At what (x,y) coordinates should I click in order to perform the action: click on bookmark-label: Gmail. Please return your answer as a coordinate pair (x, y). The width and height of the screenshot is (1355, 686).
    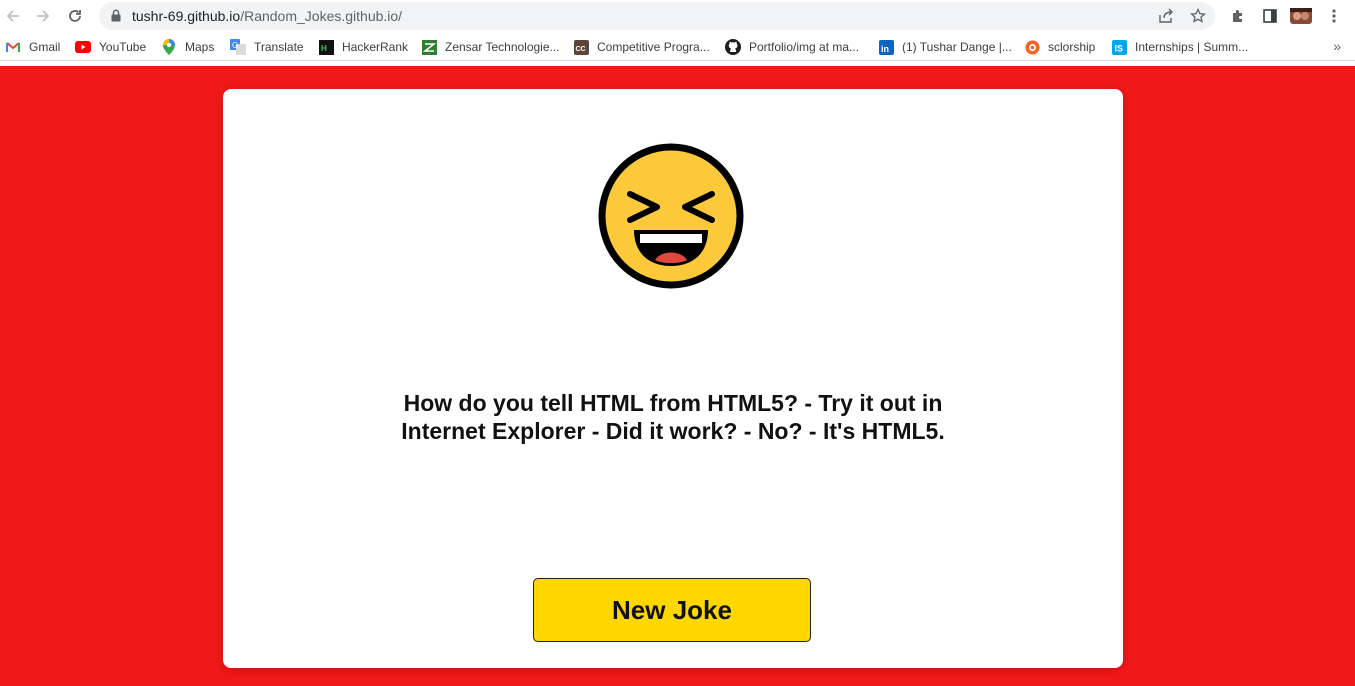
    Looking at the image, I should click on (45, 47).